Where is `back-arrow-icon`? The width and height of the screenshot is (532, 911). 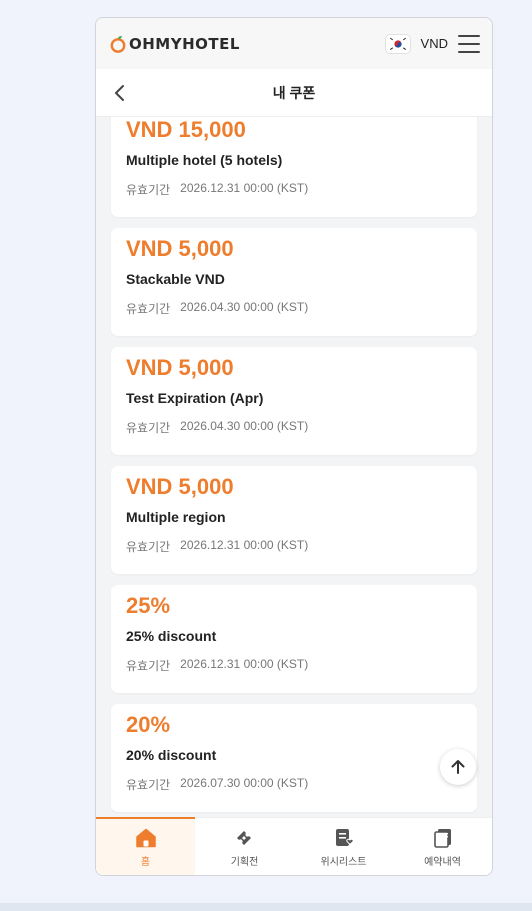
back-arrow-icon is located at coordinates (120, 93).